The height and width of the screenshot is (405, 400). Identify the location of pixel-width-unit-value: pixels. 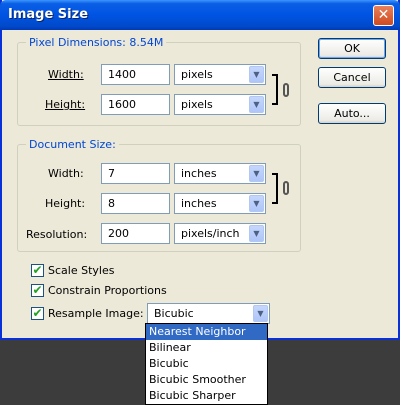
(197, 74).